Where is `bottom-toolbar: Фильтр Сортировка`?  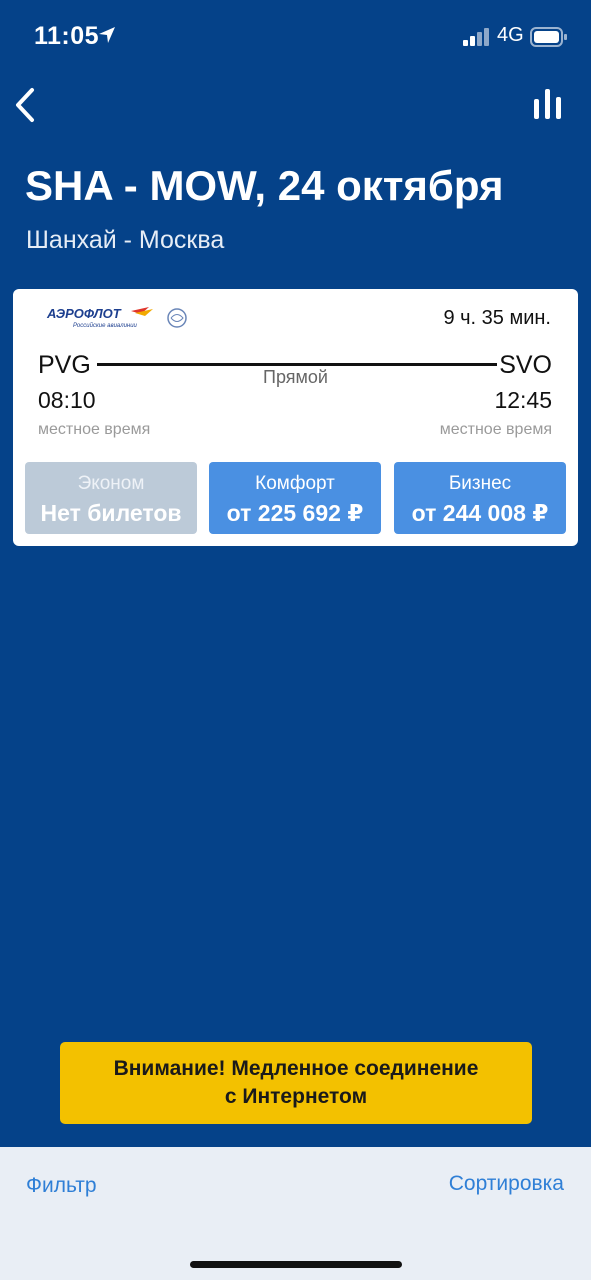 bottom-toolbar: Фильтр Сортировка is located at coordinates (295, 1213).